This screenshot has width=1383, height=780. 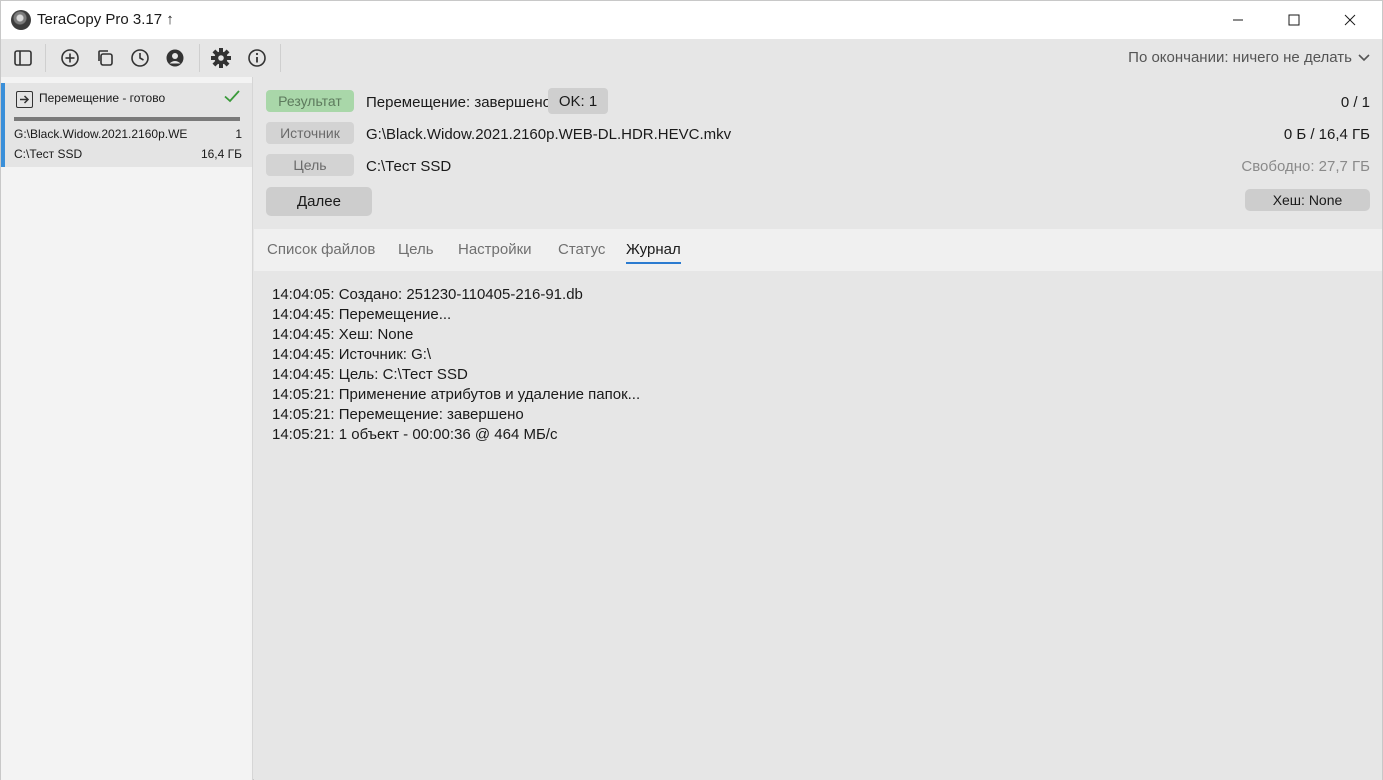 I want to click on copy-icon, so click(x=105, y=58).